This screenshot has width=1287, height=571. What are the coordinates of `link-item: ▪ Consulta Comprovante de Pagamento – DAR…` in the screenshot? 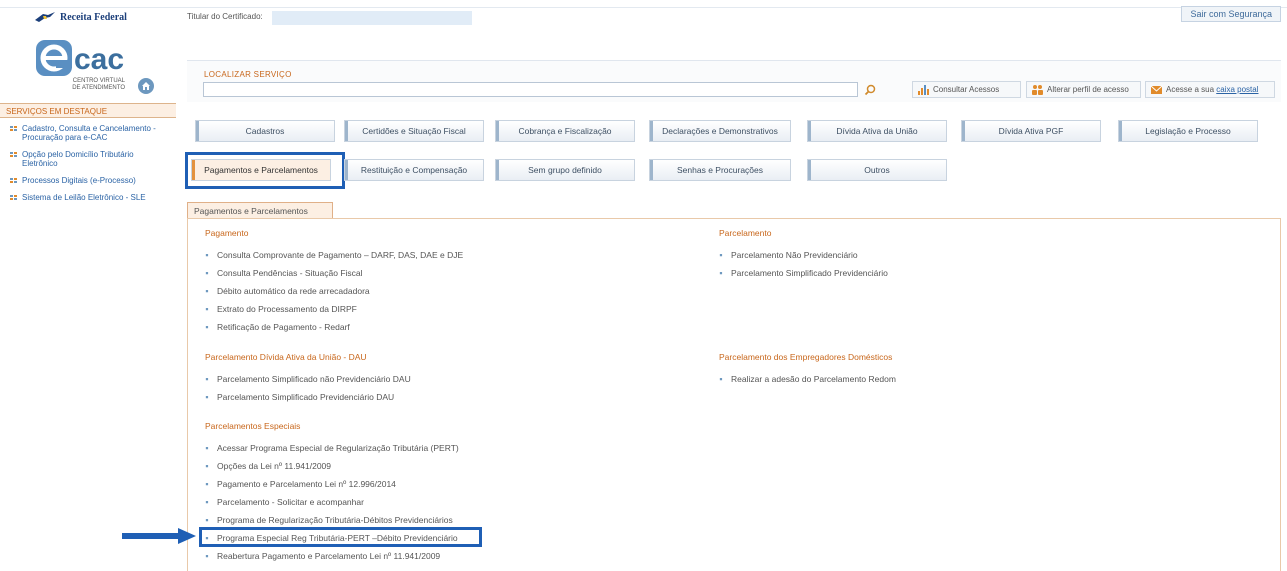 It's located at (333, 255).